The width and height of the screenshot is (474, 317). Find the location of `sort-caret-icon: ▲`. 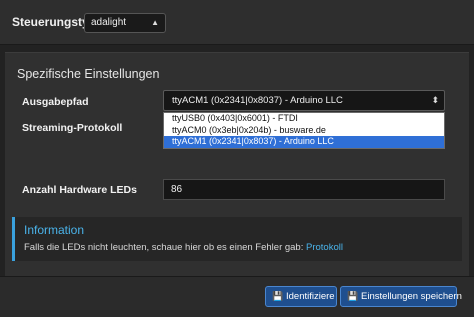

sort-caret-icon: ▲ is located at coordinates (155, 22).